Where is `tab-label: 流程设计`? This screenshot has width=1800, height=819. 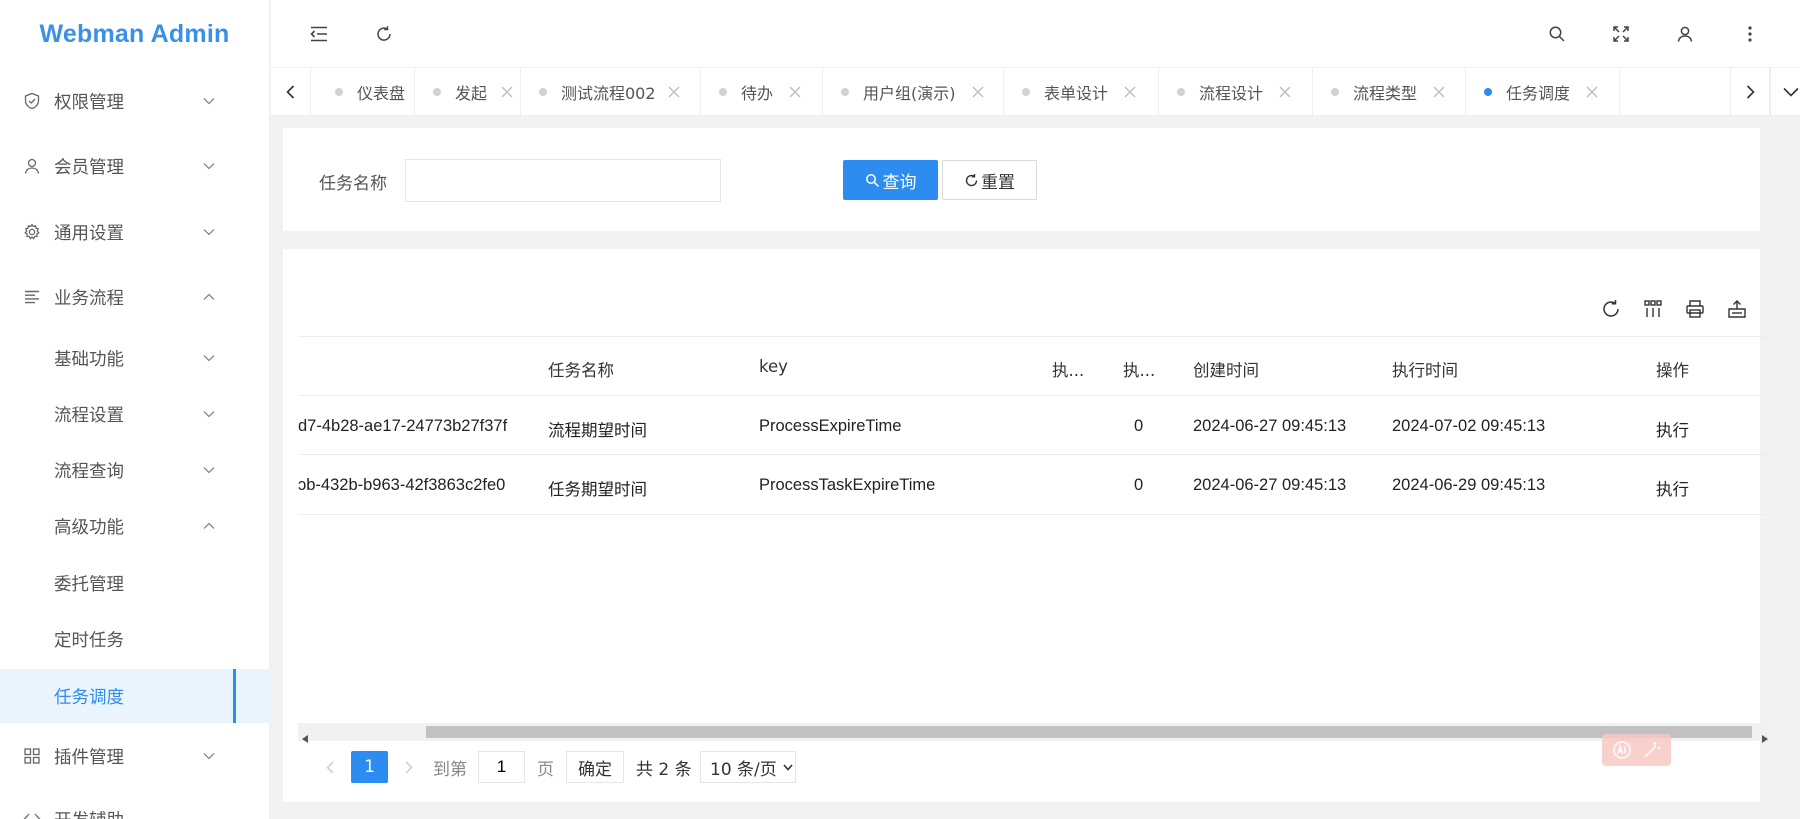
tab-label: 流程设计 is located at coordinates (1231, 93).